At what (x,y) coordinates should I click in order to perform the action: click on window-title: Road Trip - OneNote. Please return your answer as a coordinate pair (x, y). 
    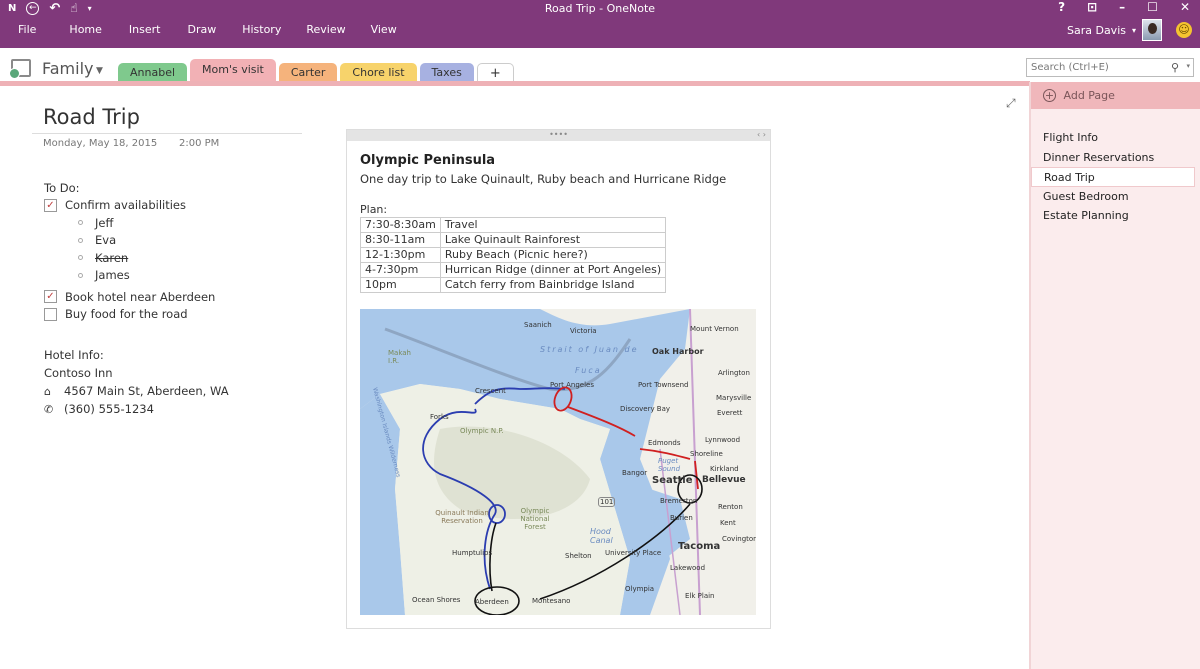
    Looking at the image, I should click on (600, 8).